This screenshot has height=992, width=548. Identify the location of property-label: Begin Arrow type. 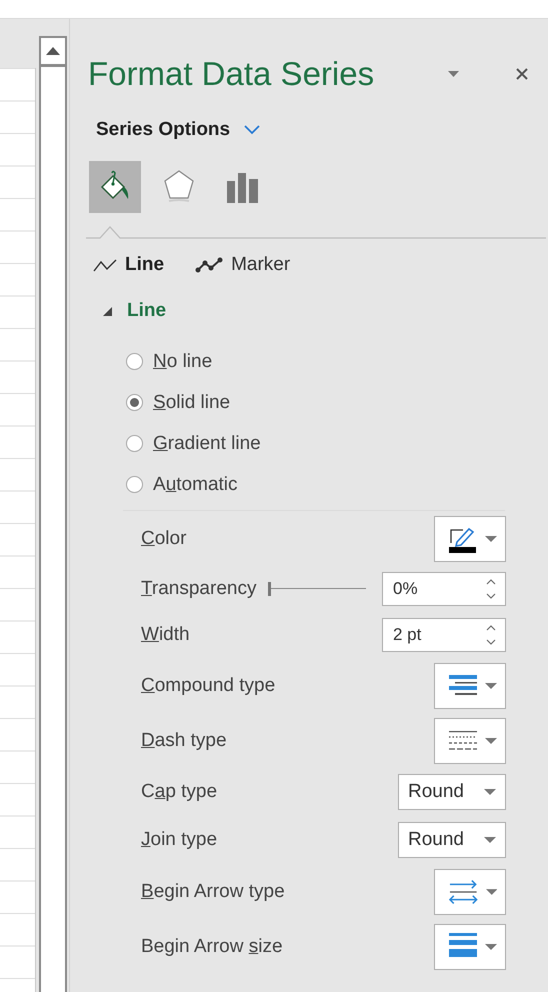
(213, 891).